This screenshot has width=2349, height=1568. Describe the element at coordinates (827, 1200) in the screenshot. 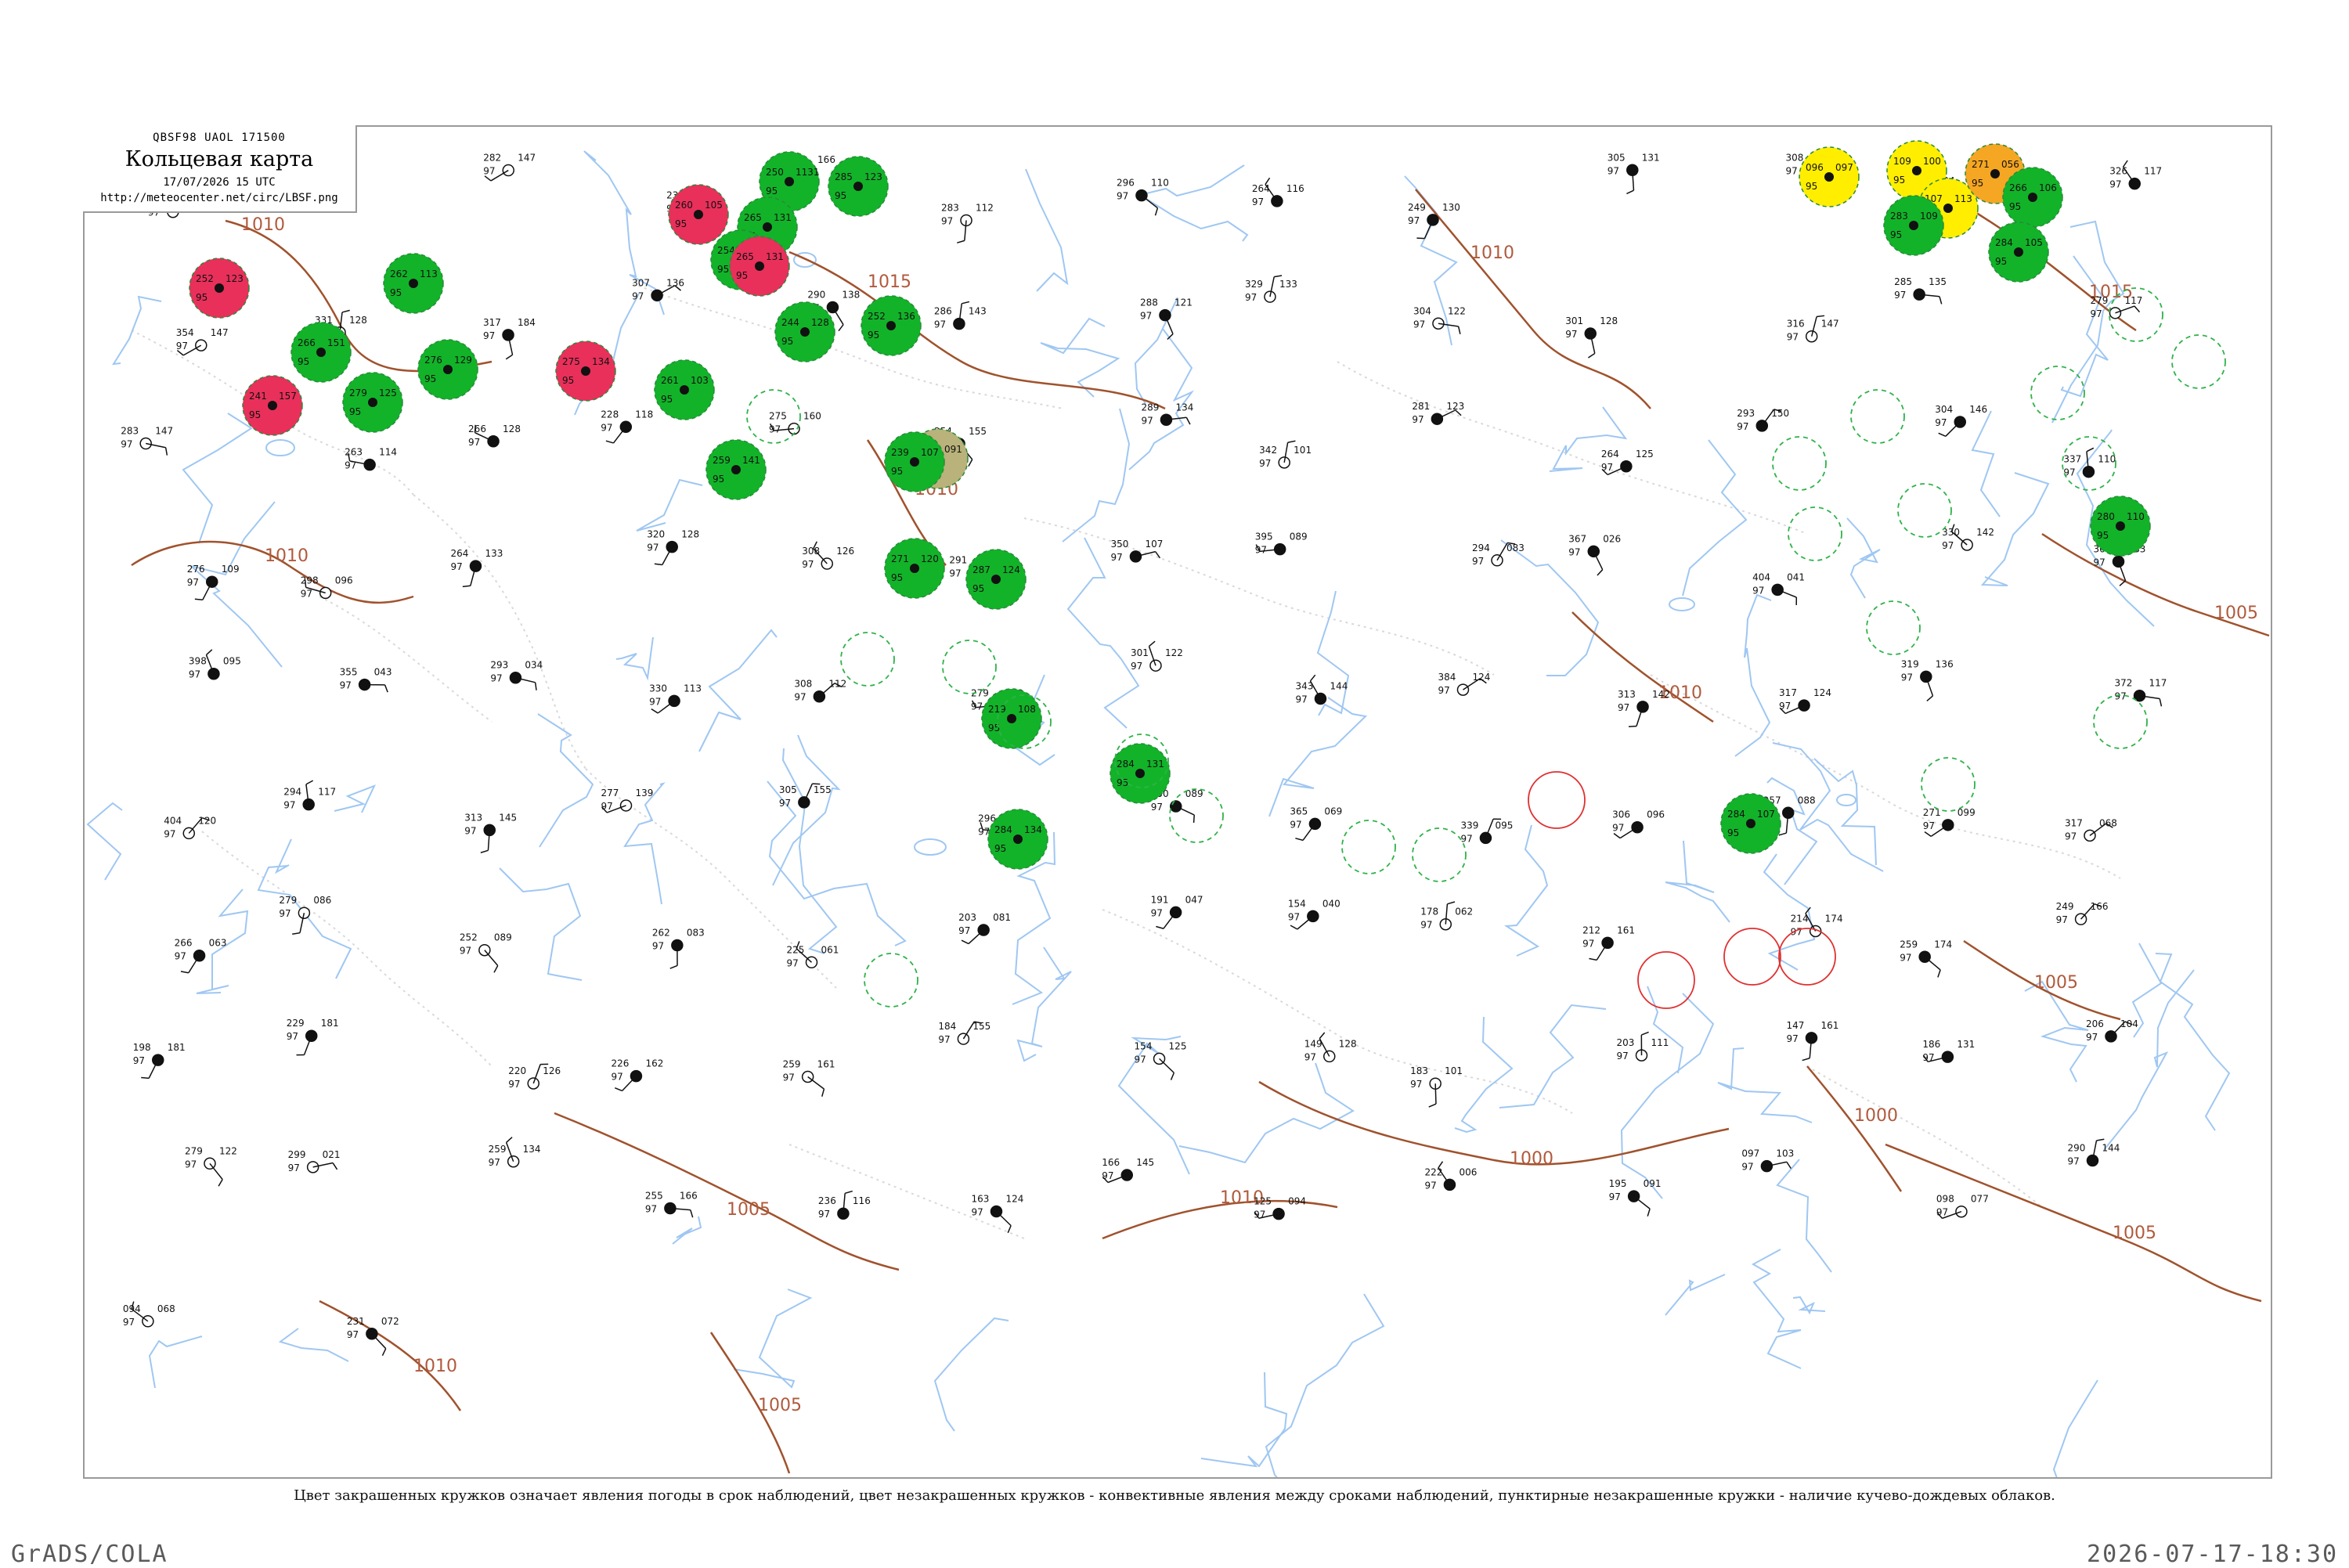

I see `station-temp: 236` at that location.